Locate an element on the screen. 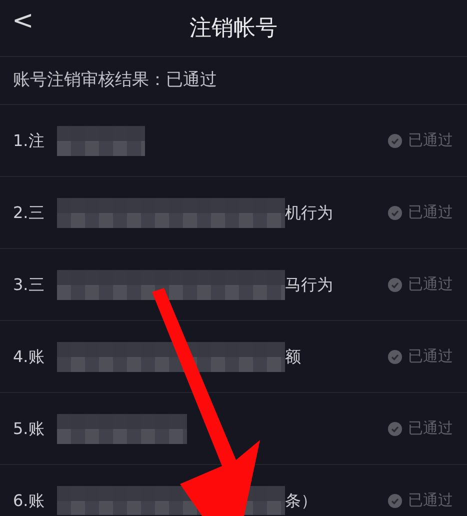 This screenshot has width=467, height=516. item-text: 3.三 is located at coordinates (29, 285).